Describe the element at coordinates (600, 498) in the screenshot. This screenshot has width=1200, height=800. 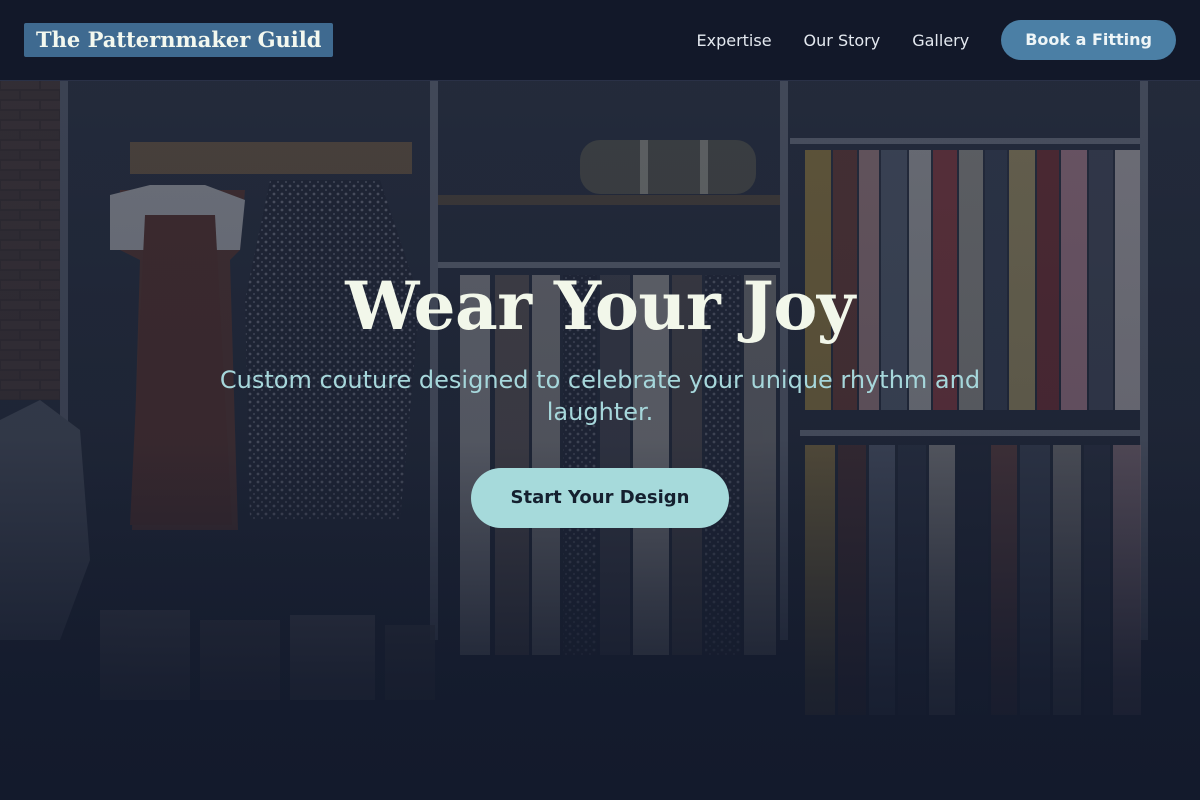
I see `start-design-button: Start Your Design` at that location.